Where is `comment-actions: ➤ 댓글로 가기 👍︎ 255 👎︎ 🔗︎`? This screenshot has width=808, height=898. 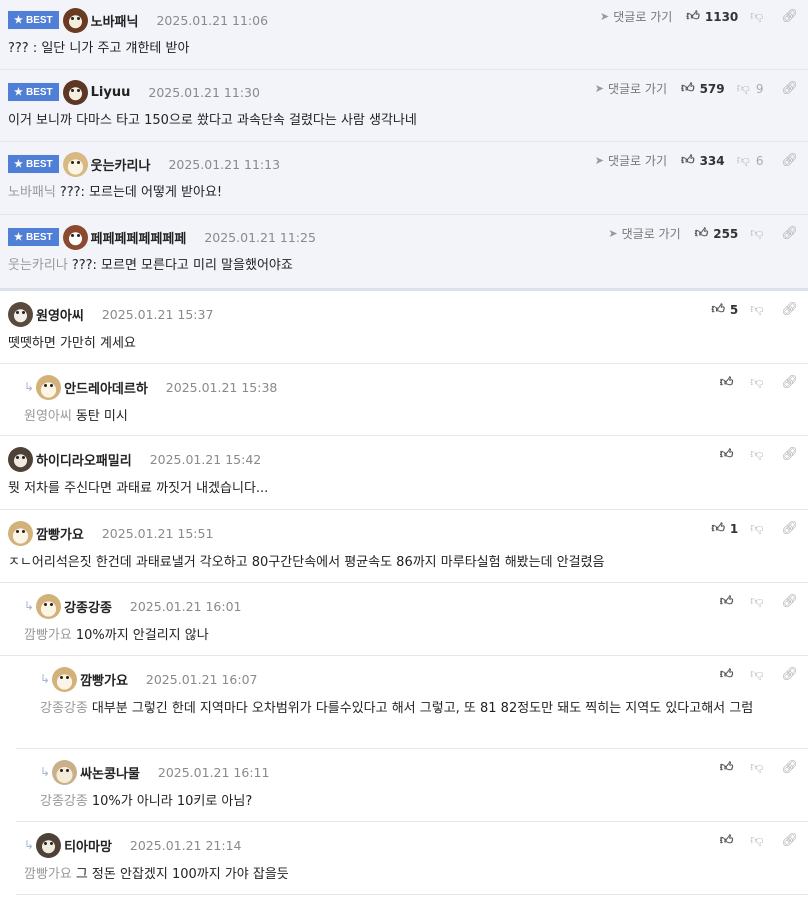 comment-actions: ➤ 댓글로 가기 👍︎ 255 👎︎ 🔗︎ is located at coordinates (703, 233).